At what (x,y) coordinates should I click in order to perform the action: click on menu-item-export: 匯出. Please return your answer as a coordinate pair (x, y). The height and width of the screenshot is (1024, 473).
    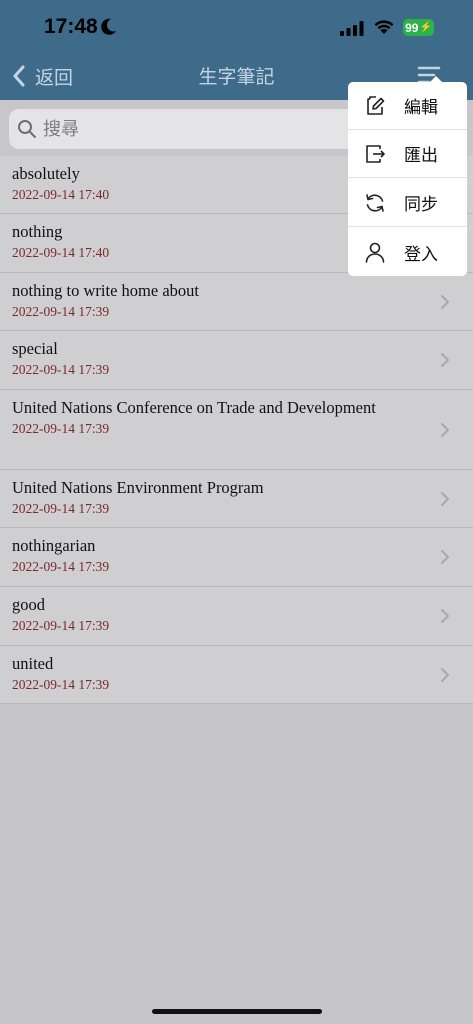
    Looking at the image, I should click on (407, 154).